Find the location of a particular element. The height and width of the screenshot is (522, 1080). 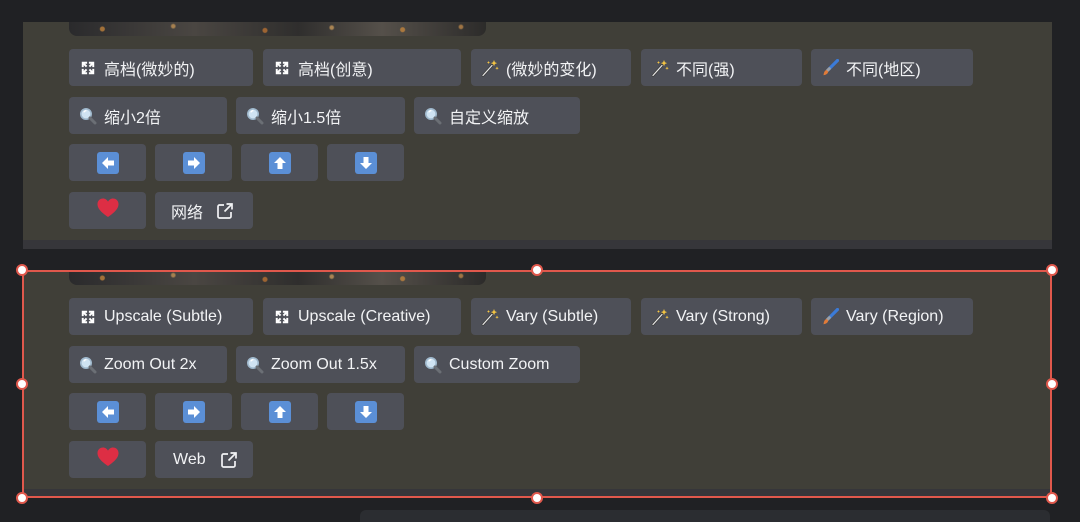

zoom-out-1-5x-button: 缩小1.5倍 is located at coordinates (320, 115).